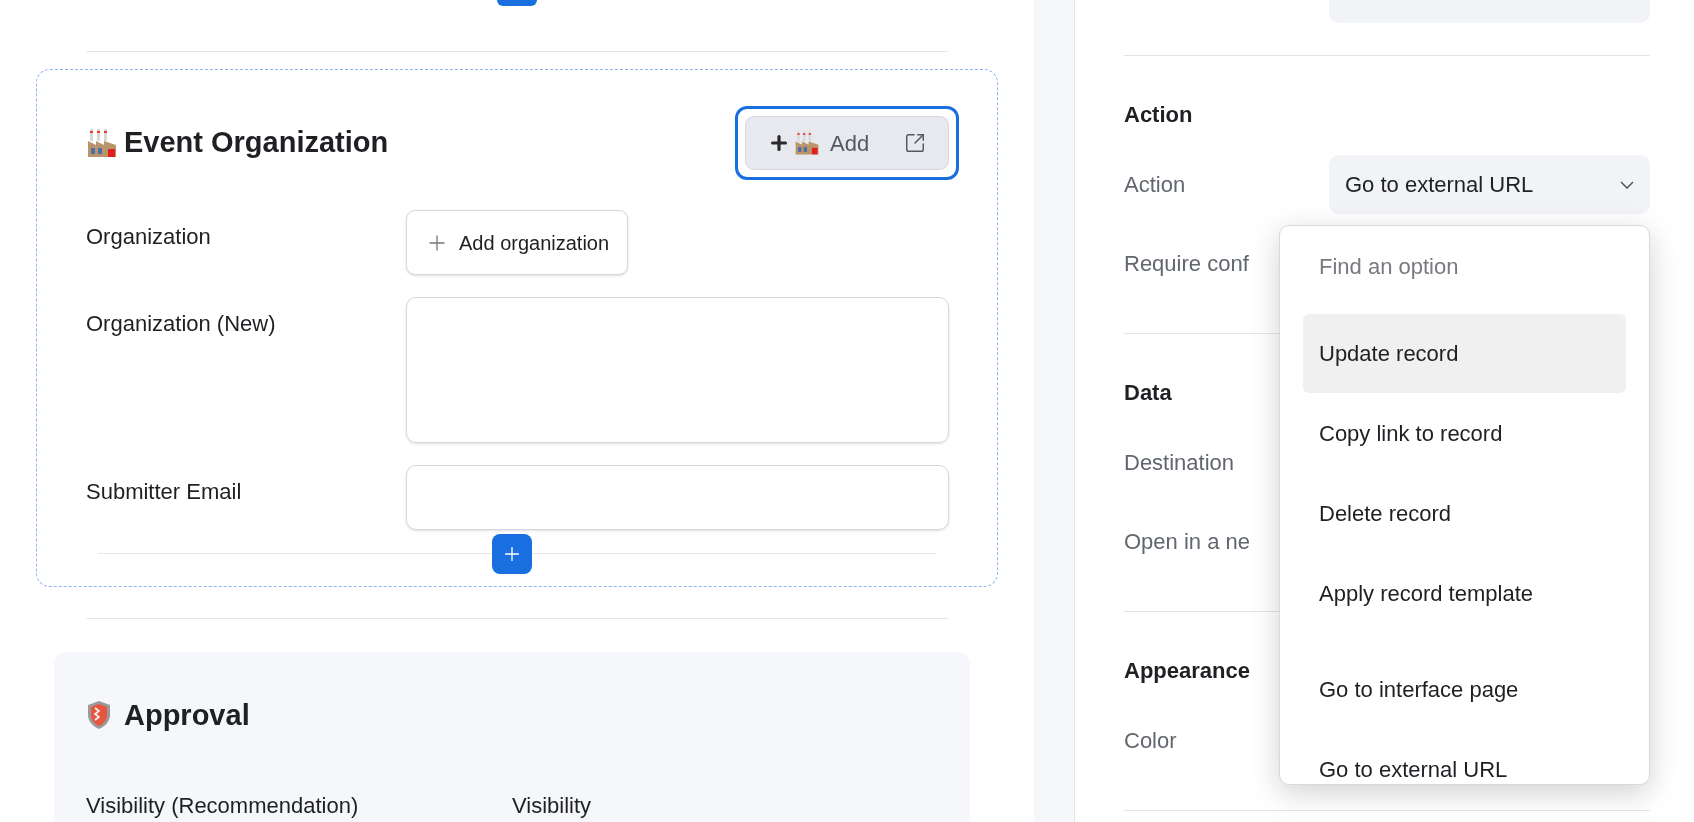 The image size is (1694, 822). I want to click on shield-icon, so click(99, 715).